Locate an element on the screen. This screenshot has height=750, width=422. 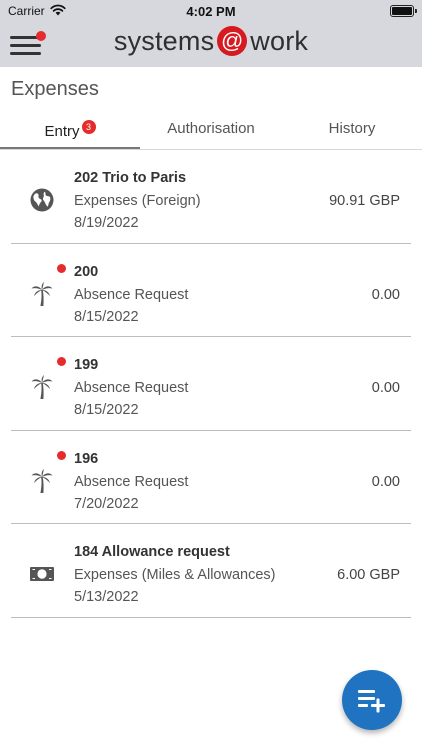
entry-date: 7/20/2022 is located at coordinates (106, 503).